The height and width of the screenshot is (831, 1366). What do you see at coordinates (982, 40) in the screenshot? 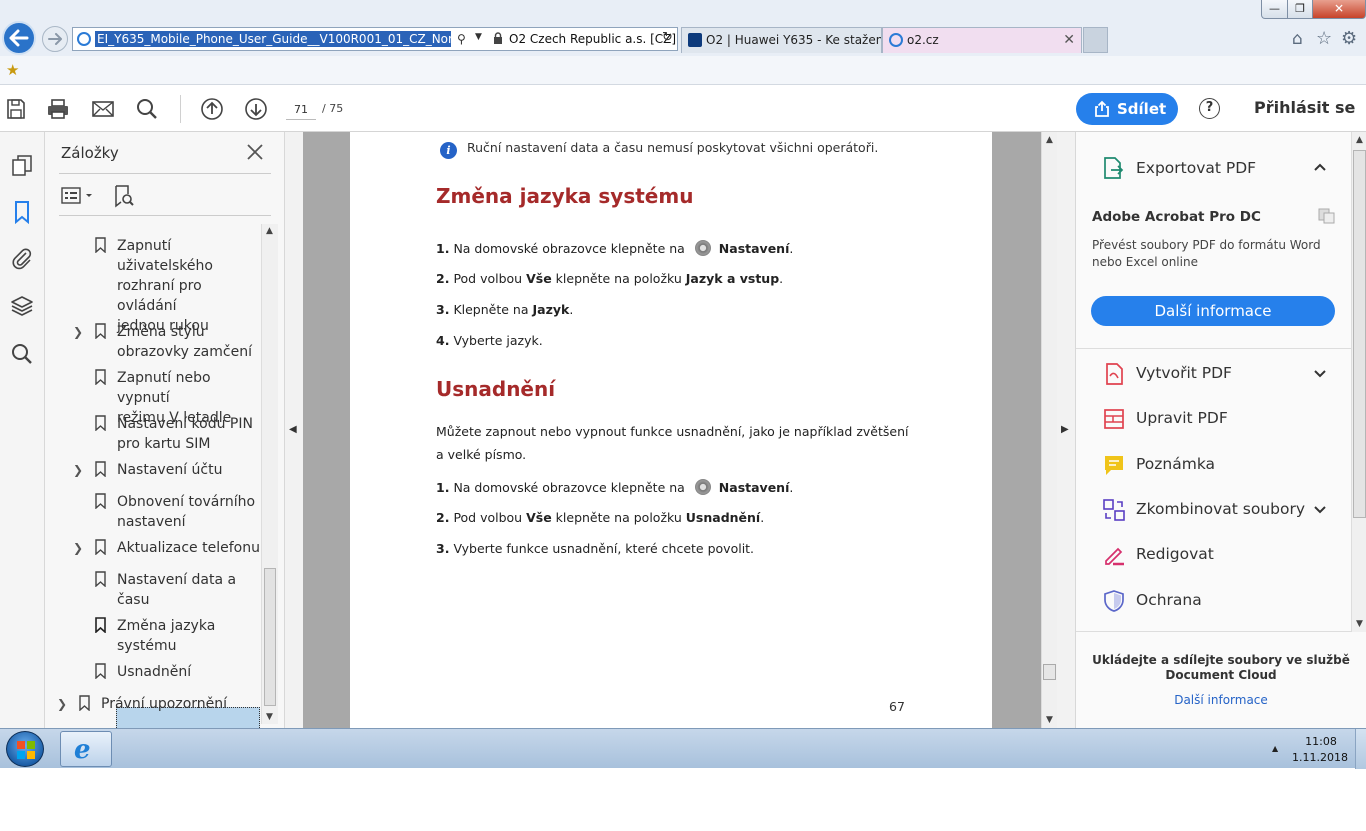
I see `tab-o2cz: o2.cz ✕` at bounding box center [982, 40].